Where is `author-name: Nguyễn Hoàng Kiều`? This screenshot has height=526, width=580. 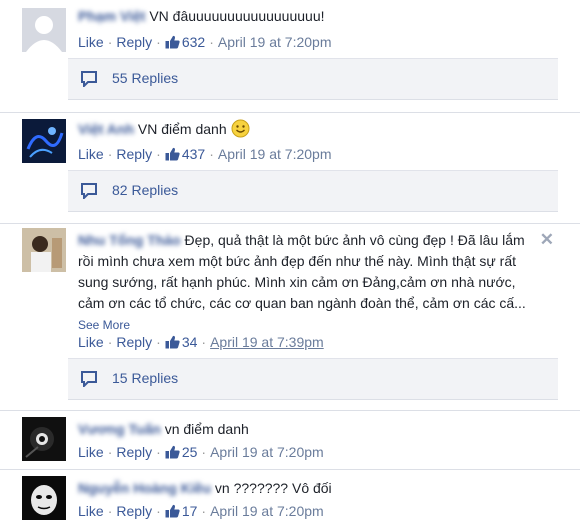
author-name: Nguyễn Hoàng Kiều is located at coordinates (144, 488).